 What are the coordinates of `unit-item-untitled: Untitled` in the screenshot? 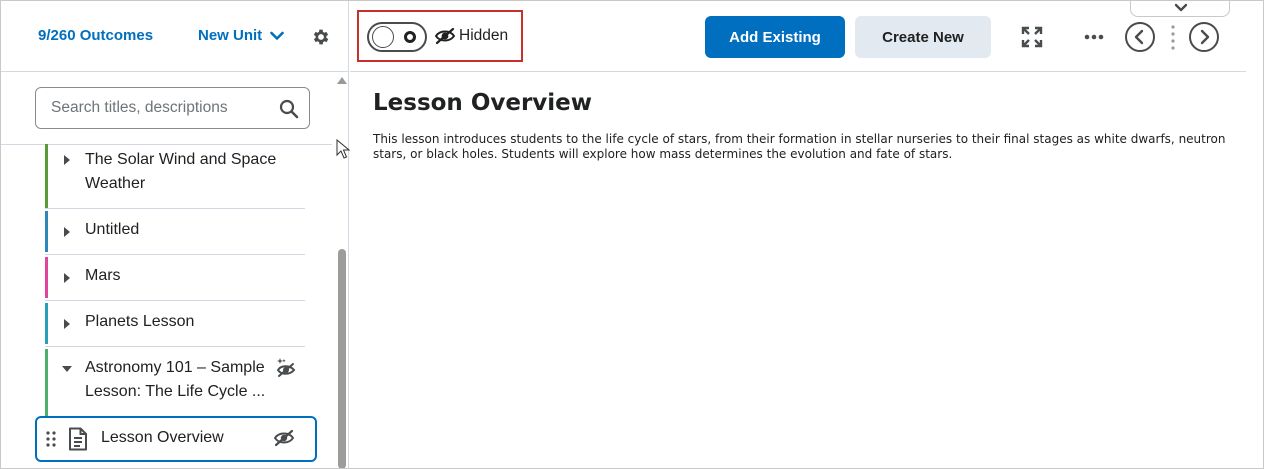 It's located at (175, 232).